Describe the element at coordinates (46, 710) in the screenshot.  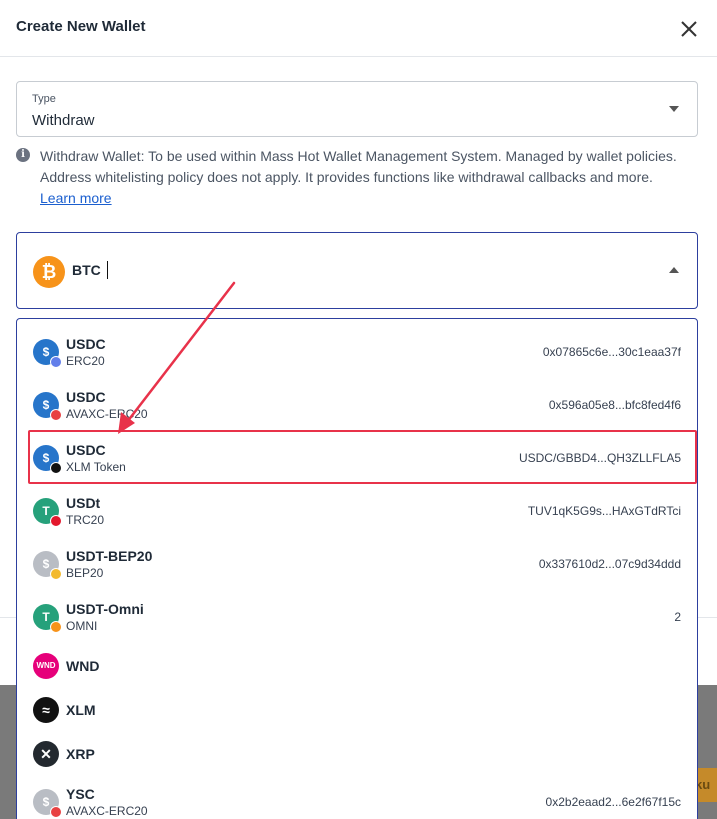
I see `stellar-icon: ≈` at that location.